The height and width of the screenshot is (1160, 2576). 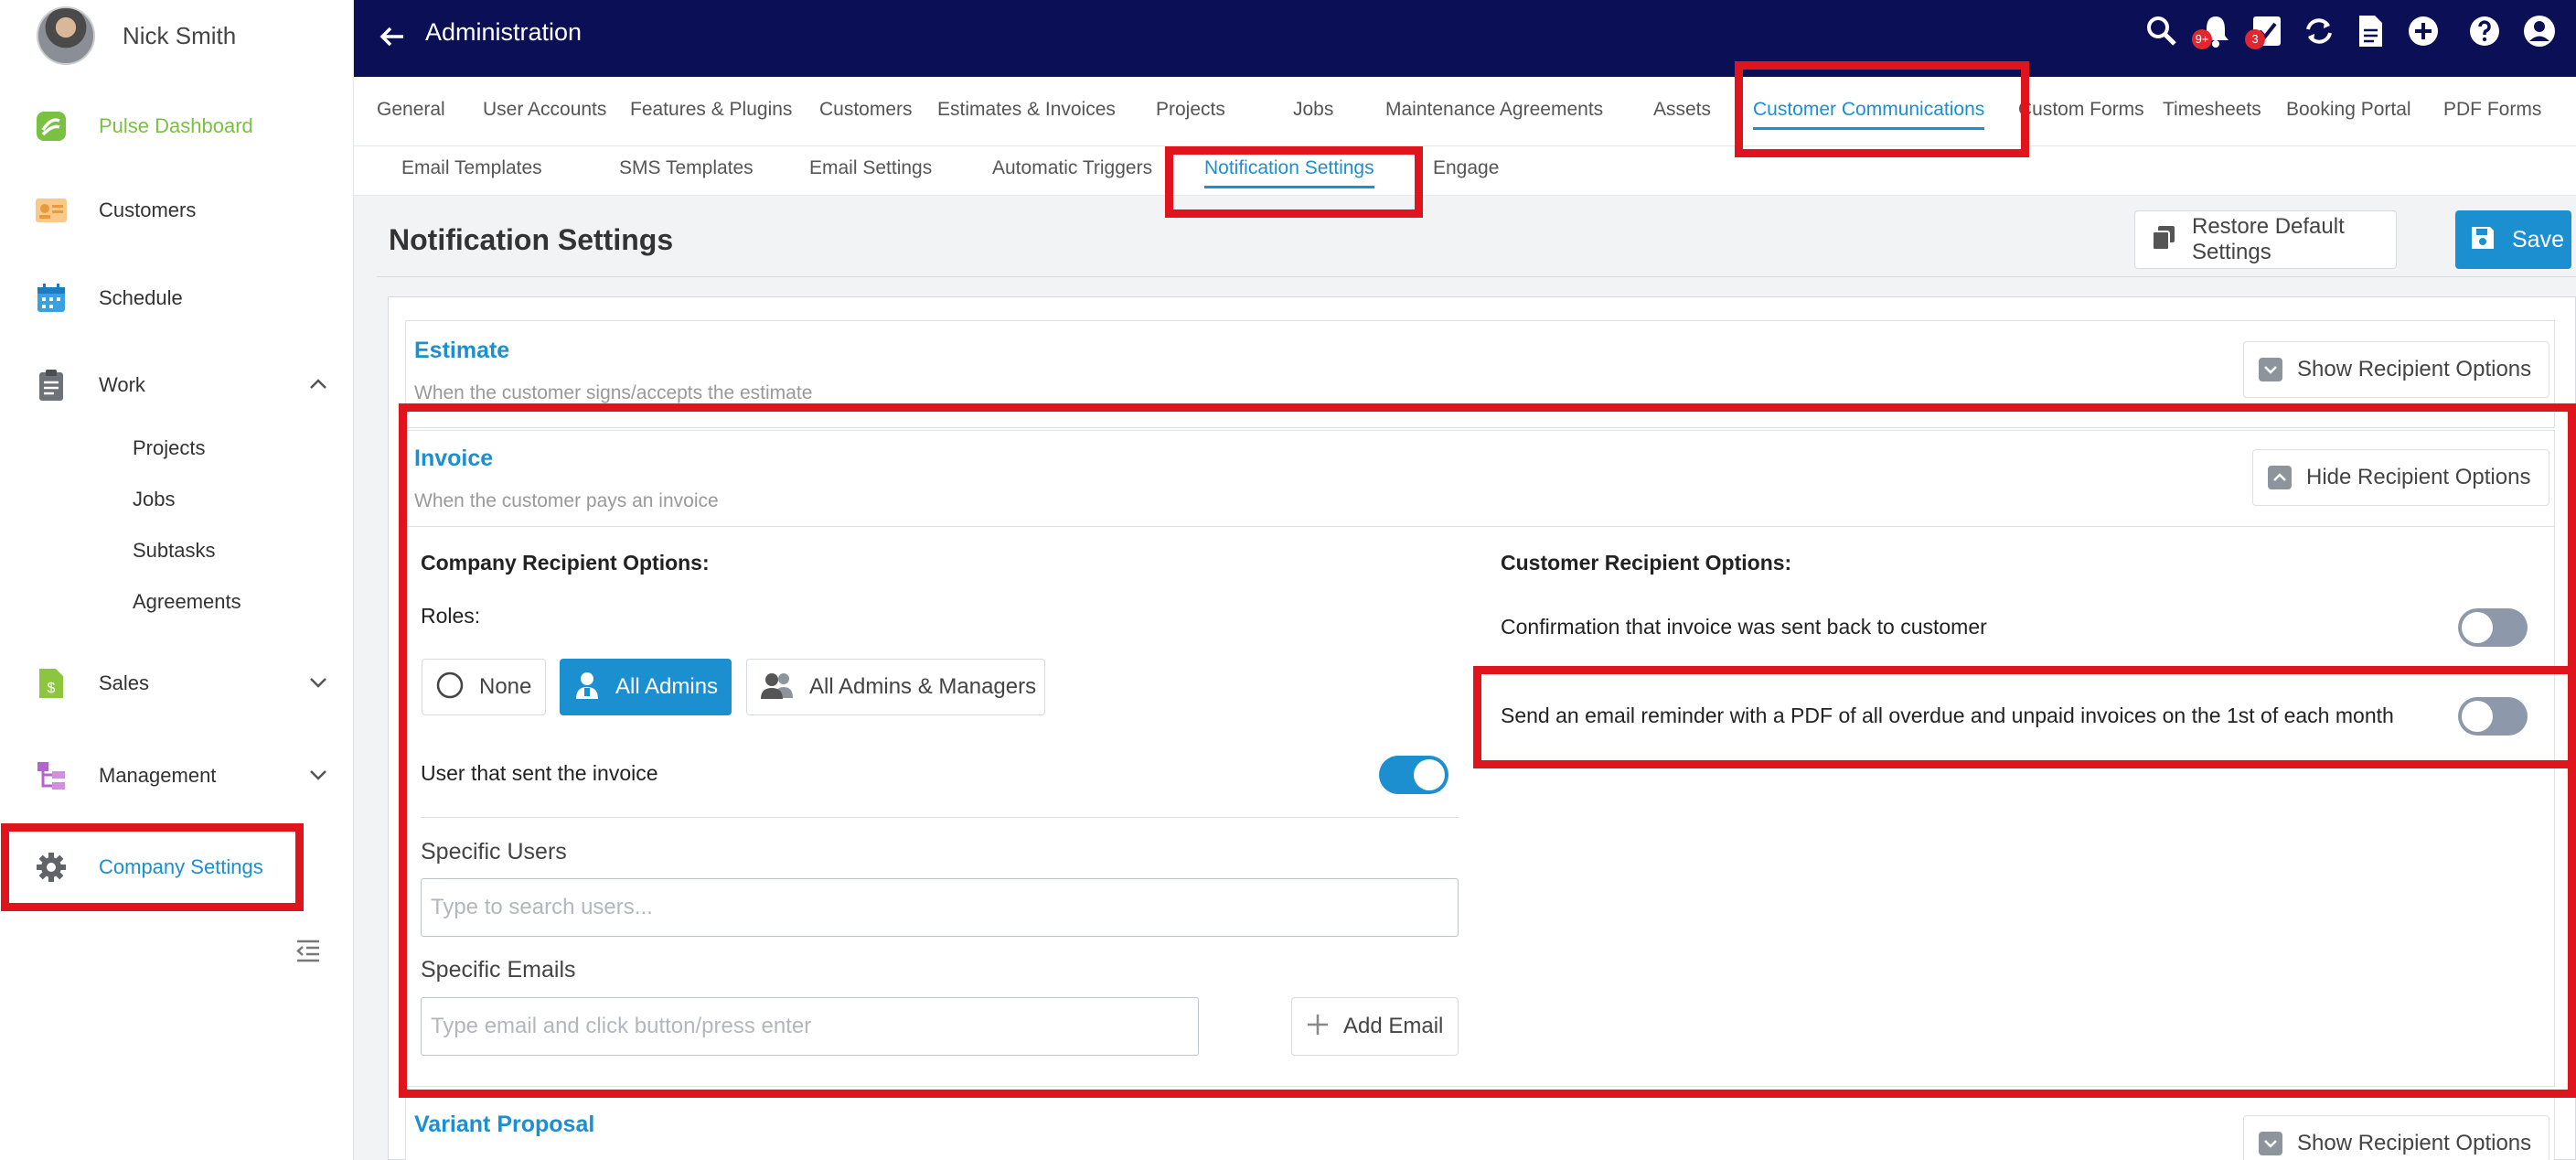 What do you see at coordinates (176, 126) in the screenshot?
I see `sidebar-item-label: Pulse Dashboard` at bounding box center [176, 126].